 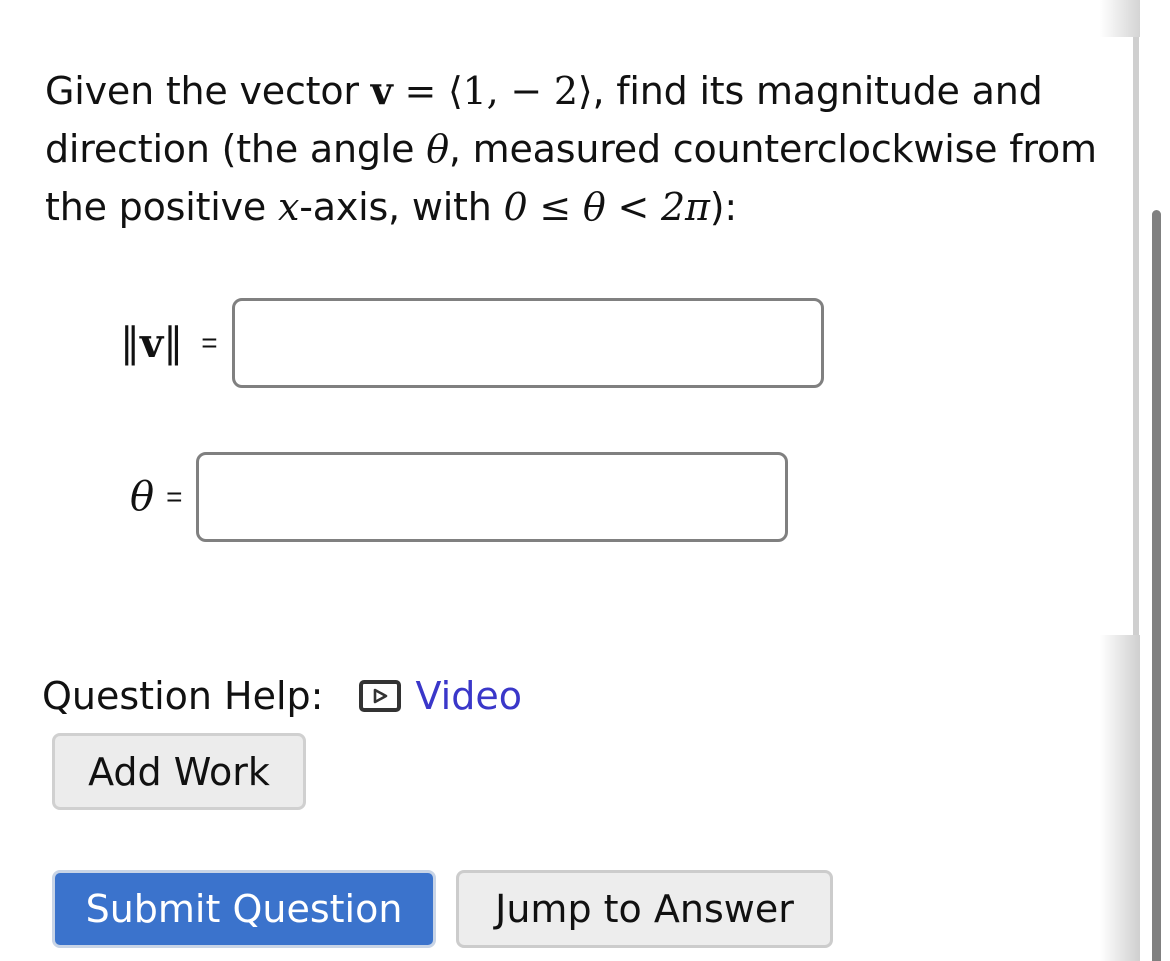 What do you see at coordinates (606, 207) in the screenshot?
I see `angle-range: 0 ≤ θ < 2π` at bounding box center [606, 207].